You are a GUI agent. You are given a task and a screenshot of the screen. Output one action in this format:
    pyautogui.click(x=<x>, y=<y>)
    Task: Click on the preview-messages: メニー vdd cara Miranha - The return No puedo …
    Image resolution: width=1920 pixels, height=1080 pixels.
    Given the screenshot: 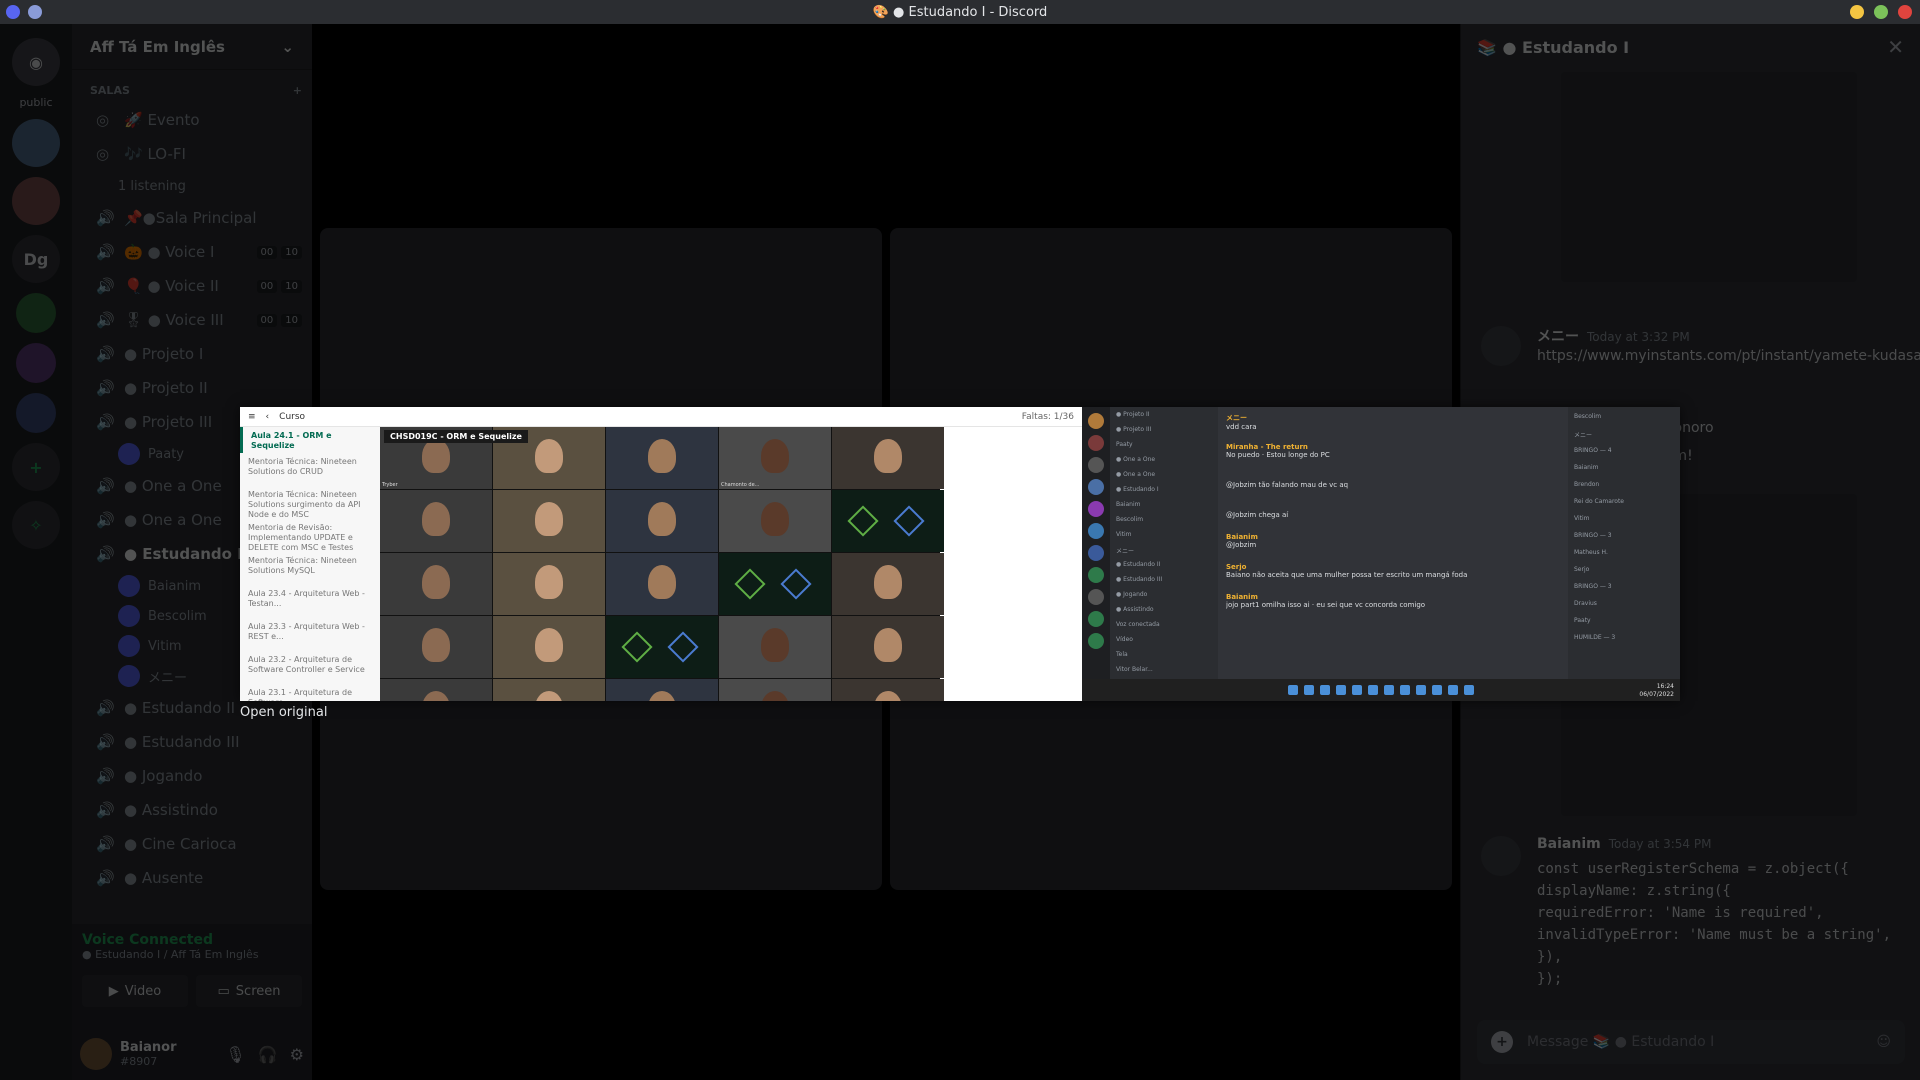 What is the action you would take?
    pyautogui.click(x=1393, y=543)
    